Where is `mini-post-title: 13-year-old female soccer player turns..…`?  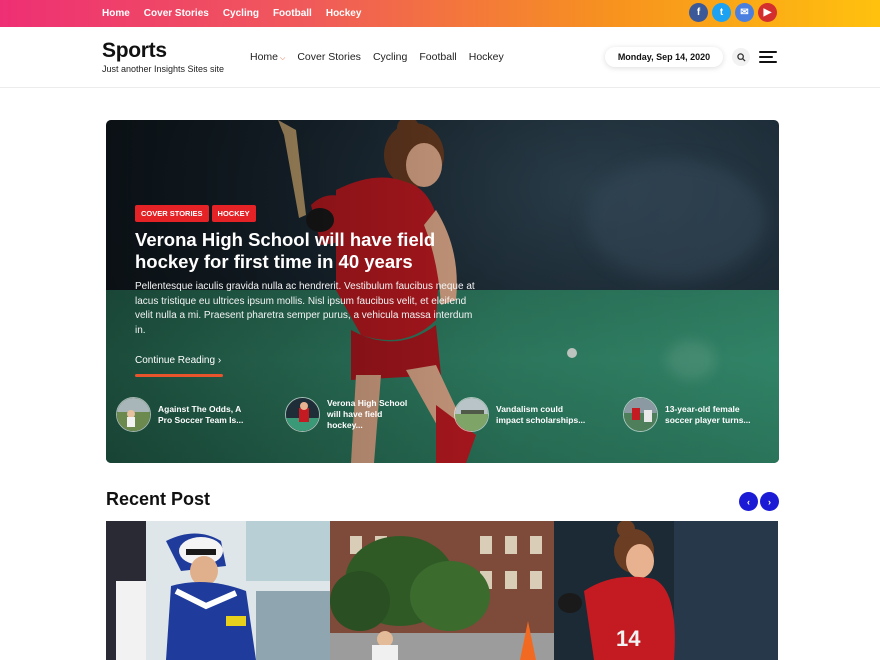
mini-post-title: 13-year-old female soccer player turns..… is located at coordinates (708, 414).